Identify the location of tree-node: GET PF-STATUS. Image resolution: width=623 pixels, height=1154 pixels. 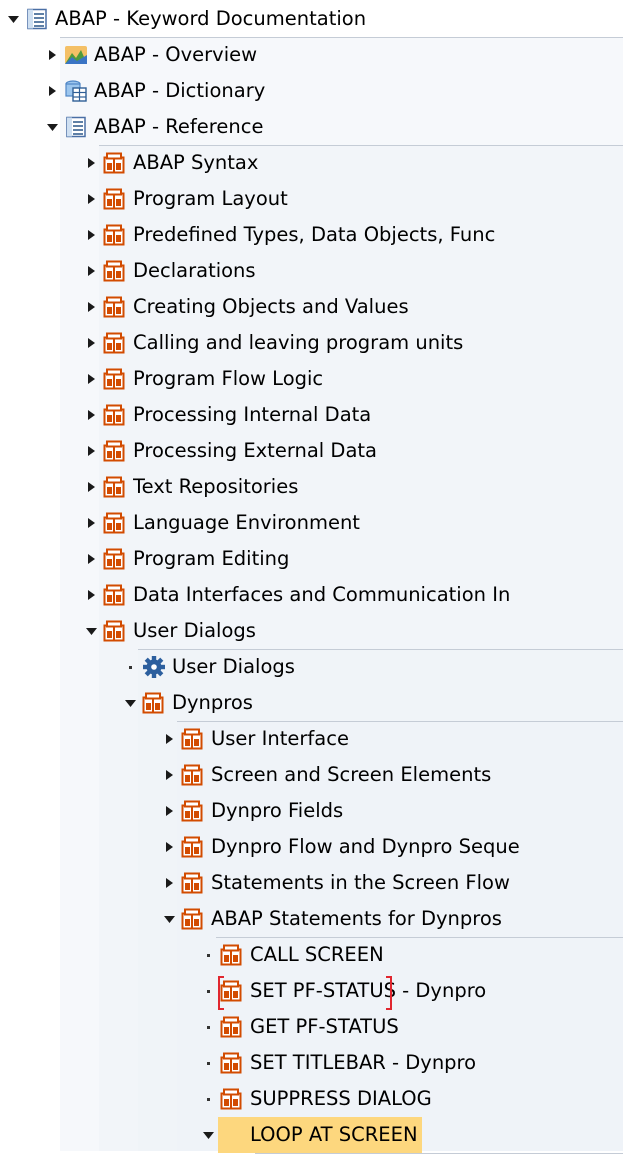
(311, 1027).